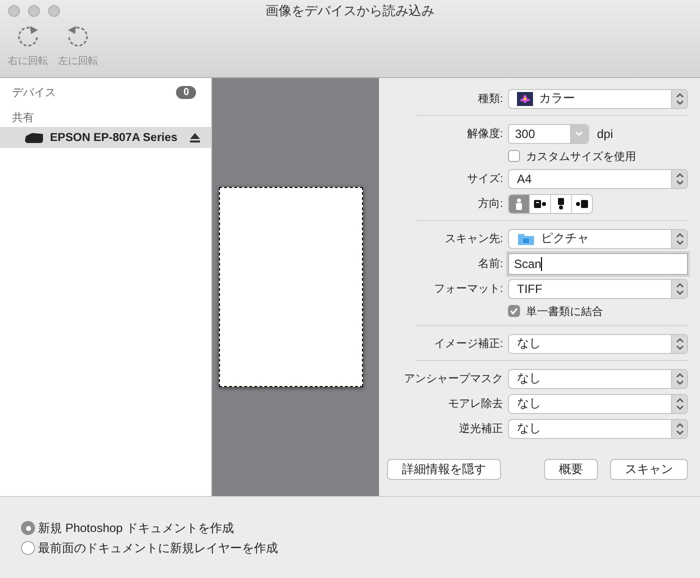 The height and width of the screenshot is (578, 700). I want to click on radio-label: 新規 Photoshop ドキュメントを作成, so click(136, 528).